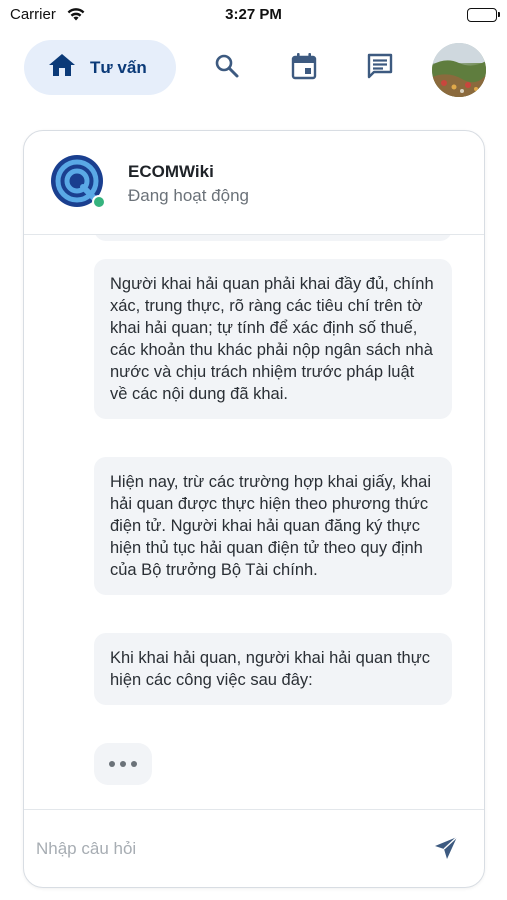  I want to click on message-composer, so click(254, 848).